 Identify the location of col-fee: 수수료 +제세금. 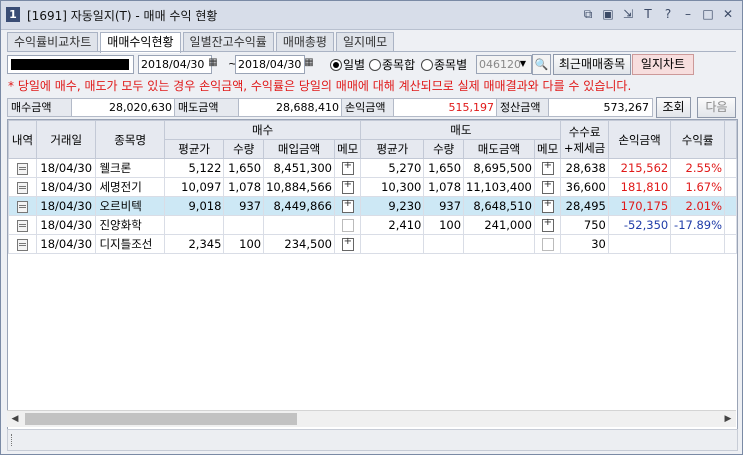
(584, 139).